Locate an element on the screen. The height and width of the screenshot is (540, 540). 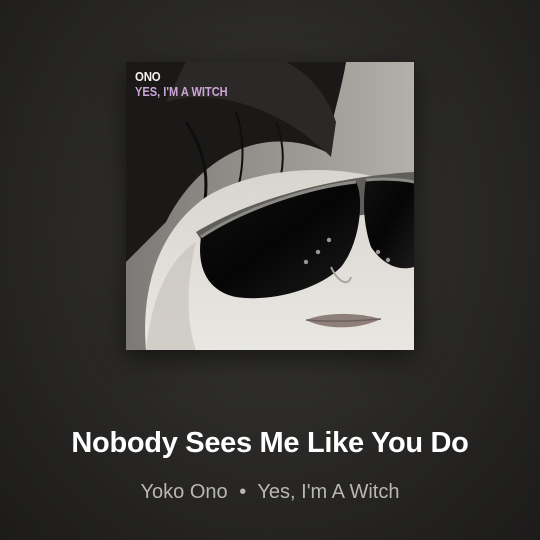
cover-artist-text: ONO is located at coordinates (148, 76).